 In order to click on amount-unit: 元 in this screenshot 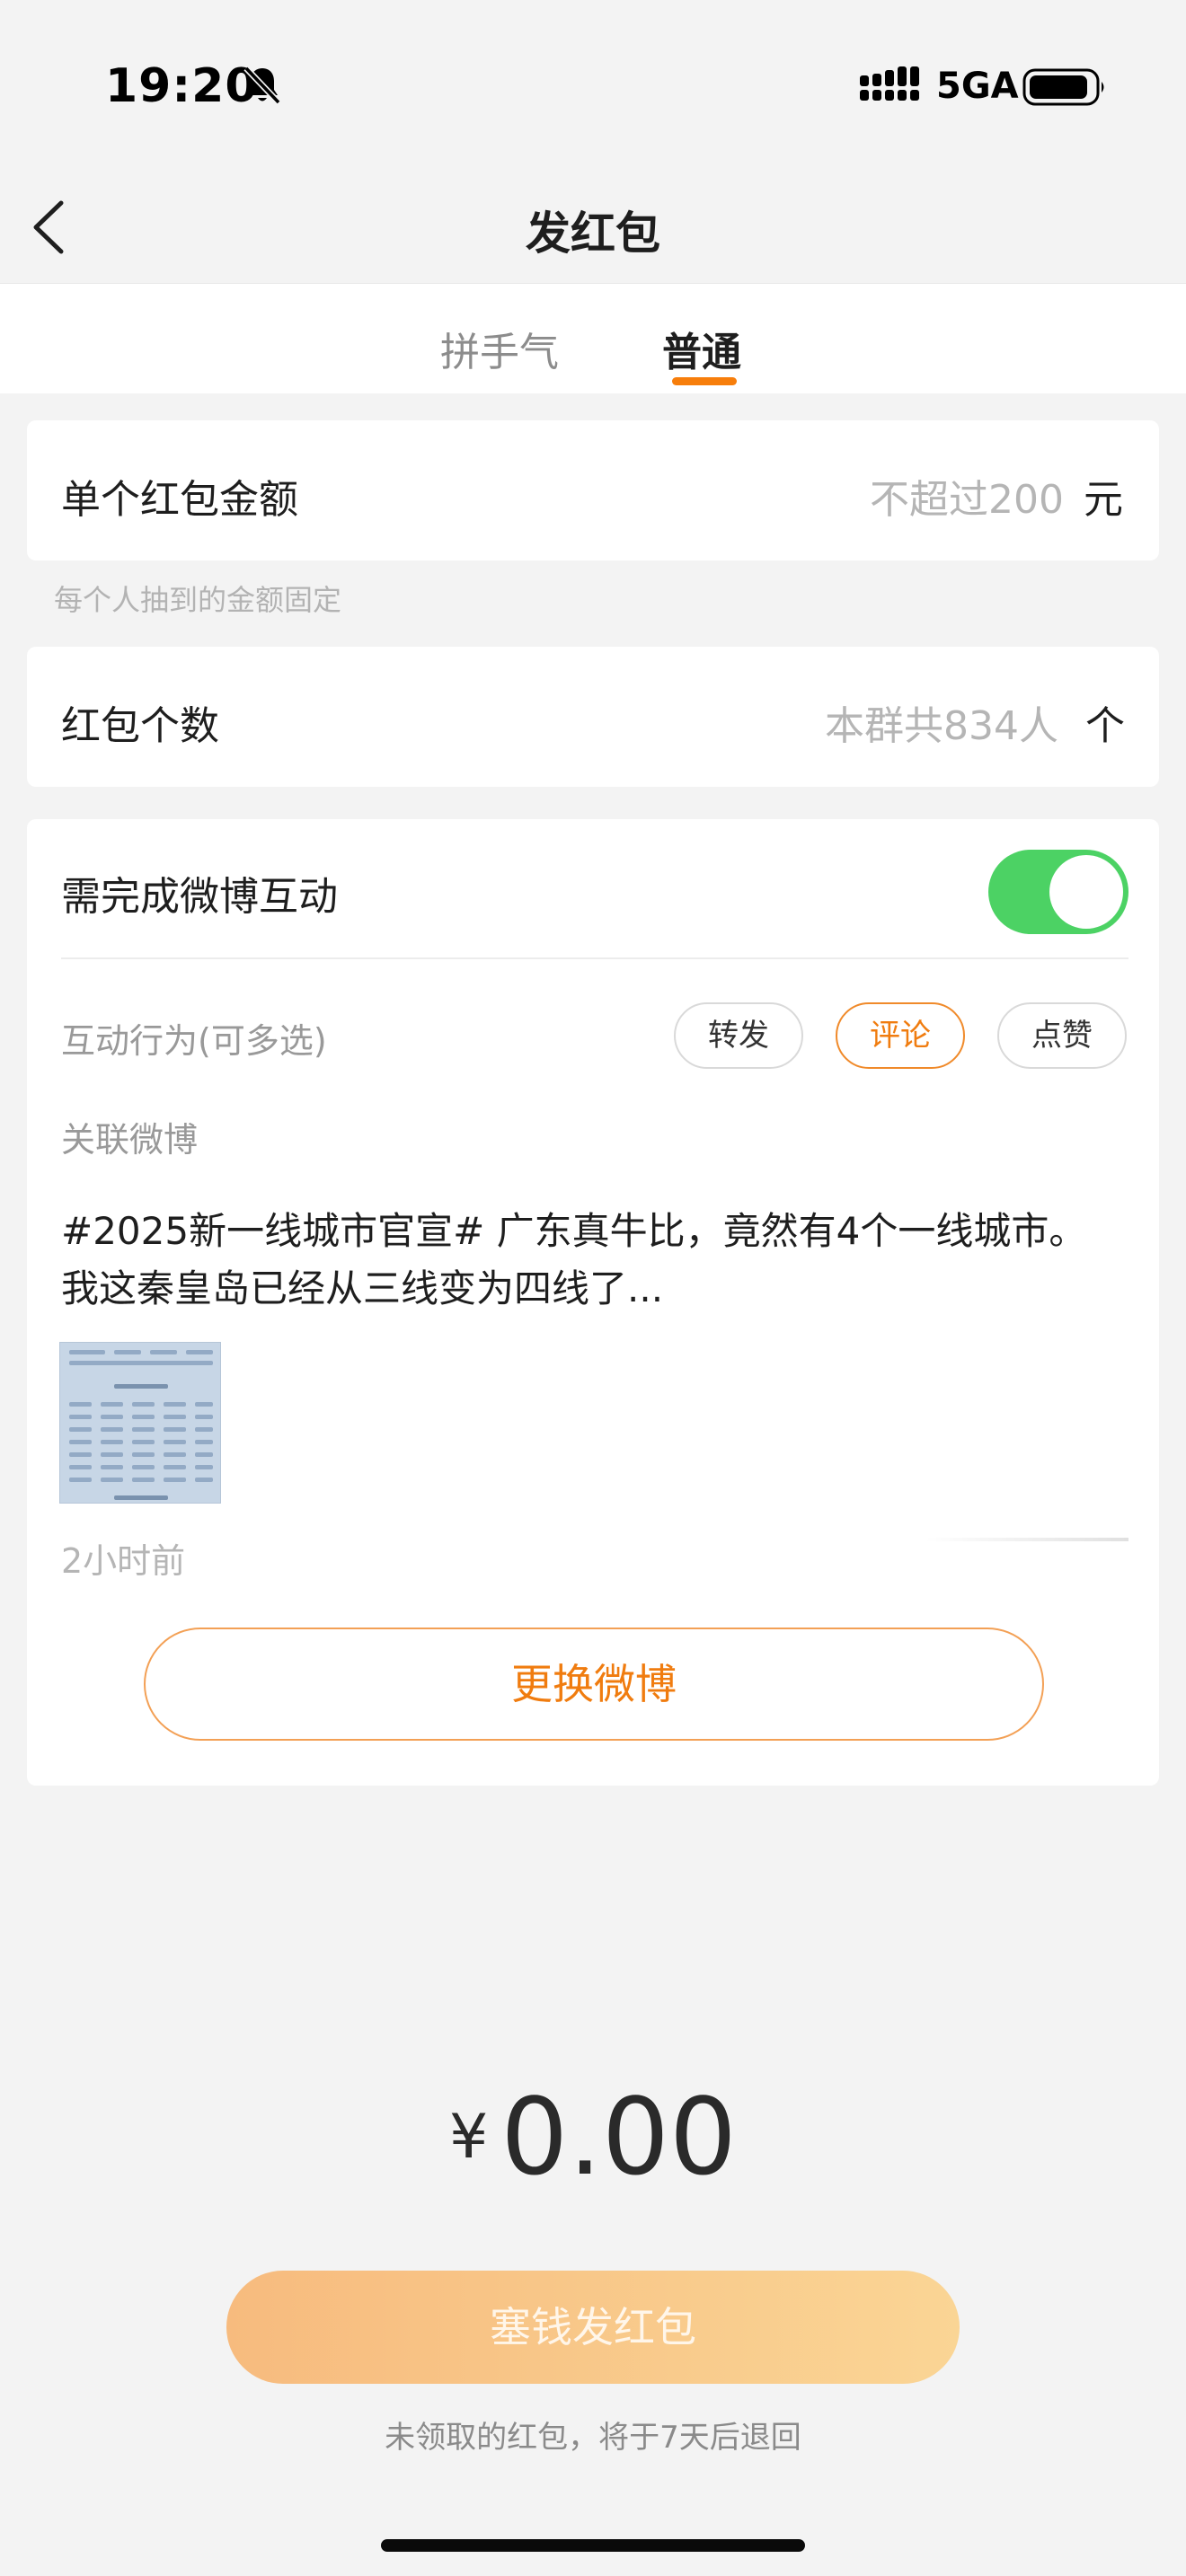, I will do `click(1103, 500)`.